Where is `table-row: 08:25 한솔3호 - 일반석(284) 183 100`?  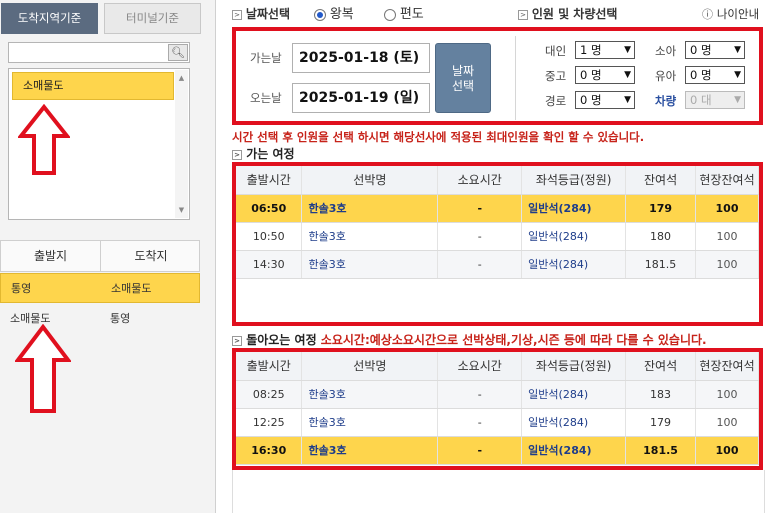
table-row: 08:25 한솔3호 - 일반석(284) 183 100 is located at coordinates (497, 394).